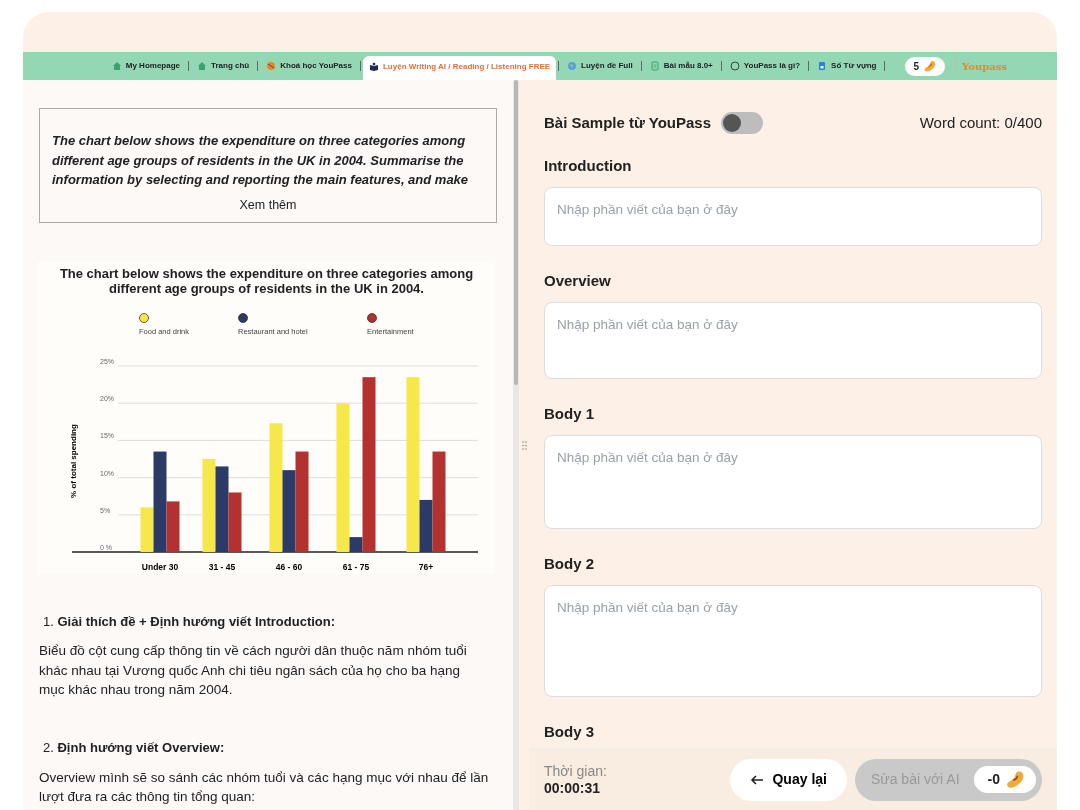 The image size is (1080, 810). What do you see at coordinates (309, 66) in the screenshot?
I see `nav-tab: Khoá học YouPass` at bounding box center [309, 66].